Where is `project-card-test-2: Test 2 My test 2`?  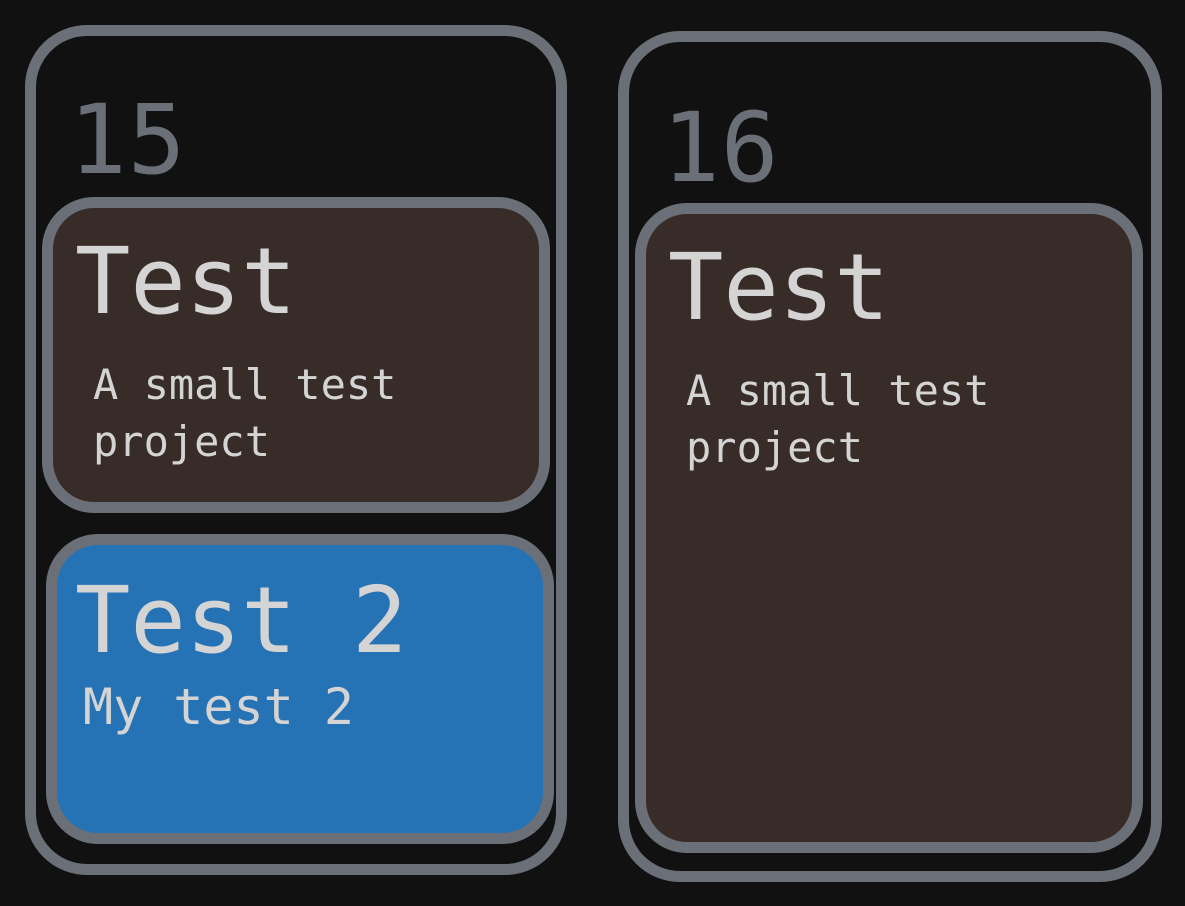 project-card-test-2: Test 2 My test 2 is located at coordinates (300, 689).